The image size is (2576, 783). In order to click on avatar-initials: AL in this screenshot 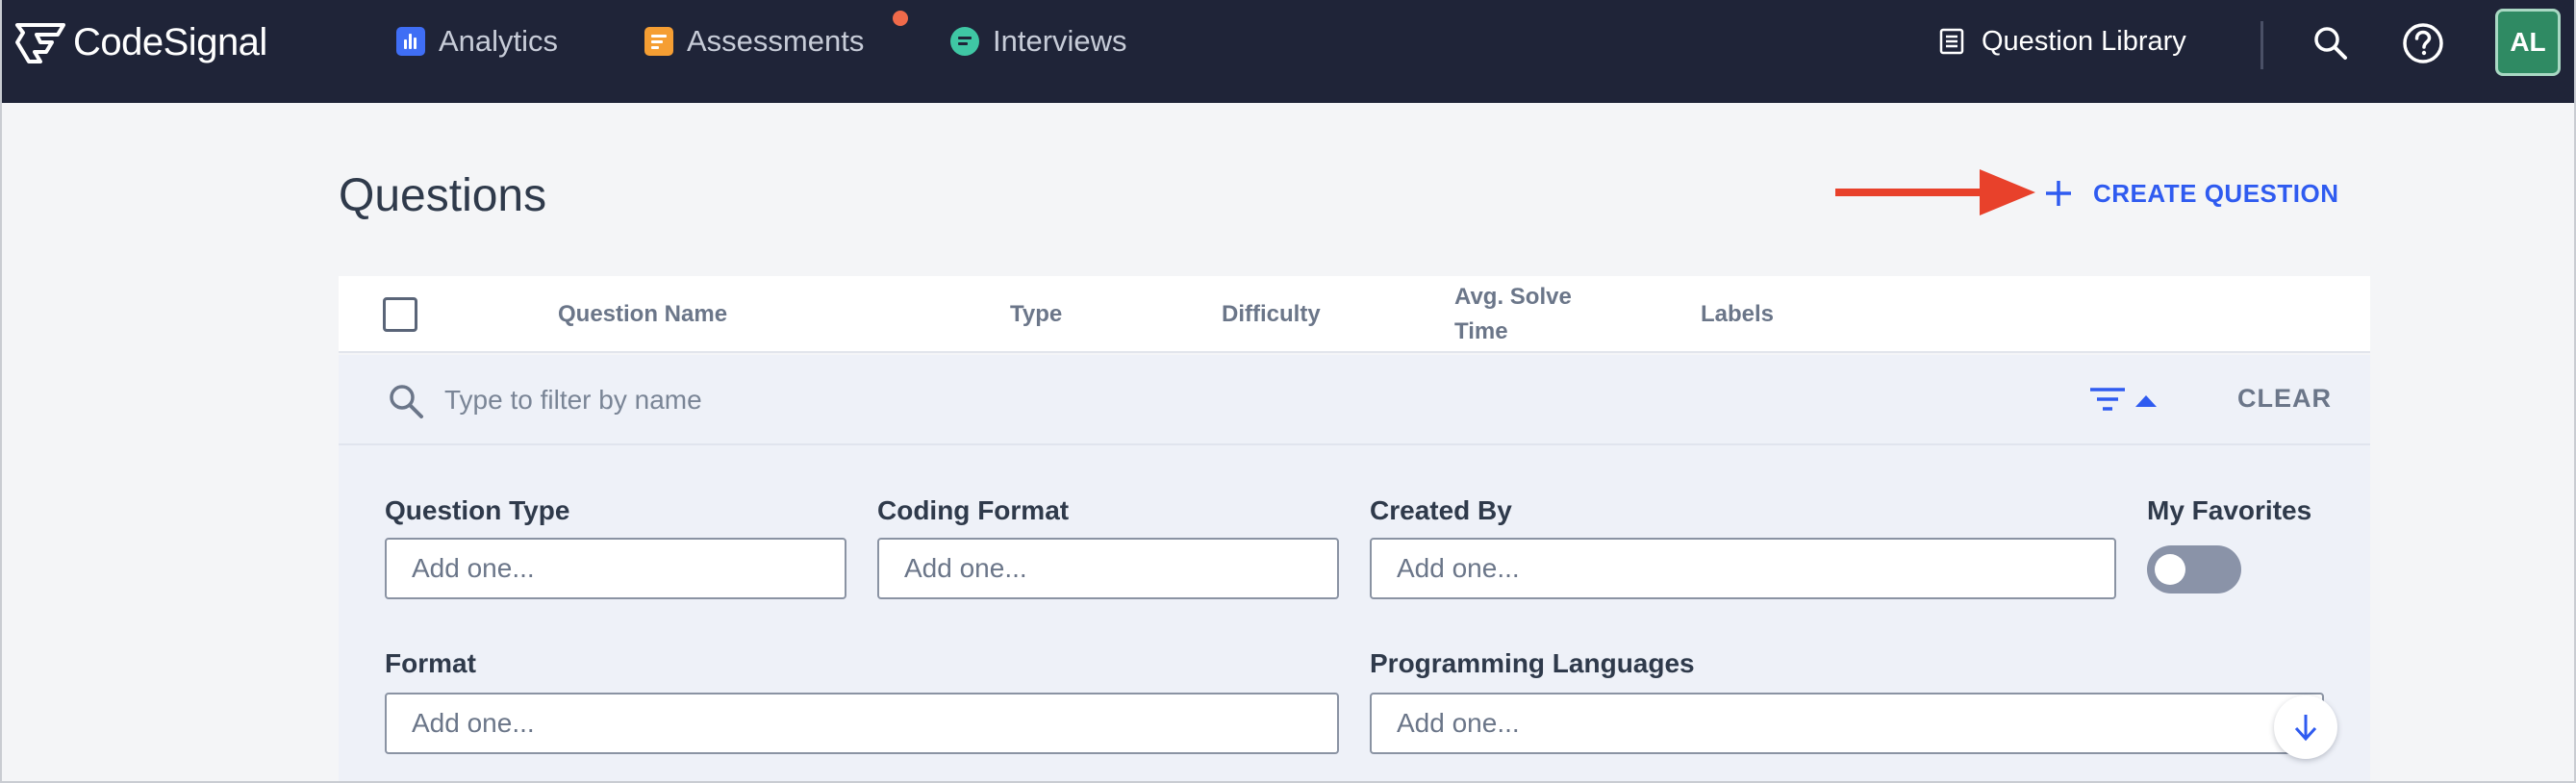, I will do `click(2528, 42)`.